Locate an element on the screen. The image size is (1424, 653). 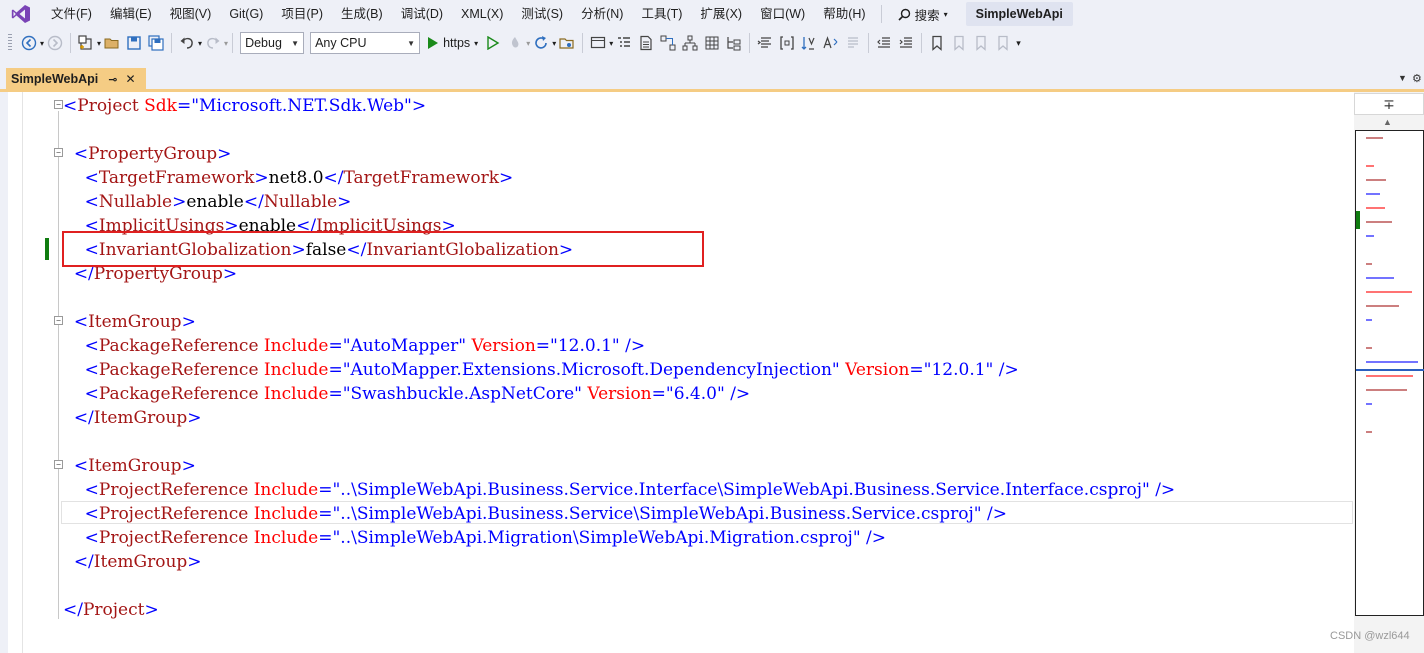
menu-item: 调试(D) is located at coordinates (422, 14).